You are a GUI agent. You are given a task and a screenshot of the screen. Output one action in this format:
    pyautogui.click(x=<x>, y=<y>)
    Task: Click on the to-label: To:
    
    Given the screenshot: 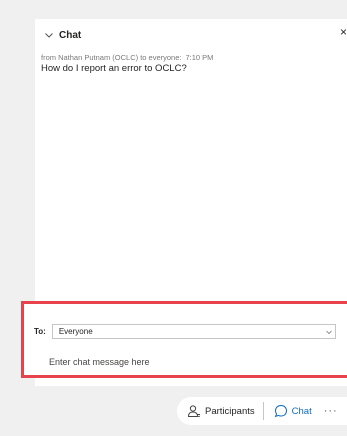 What is the action you would take?
    pyautogui.click(x=40, y=331)
    